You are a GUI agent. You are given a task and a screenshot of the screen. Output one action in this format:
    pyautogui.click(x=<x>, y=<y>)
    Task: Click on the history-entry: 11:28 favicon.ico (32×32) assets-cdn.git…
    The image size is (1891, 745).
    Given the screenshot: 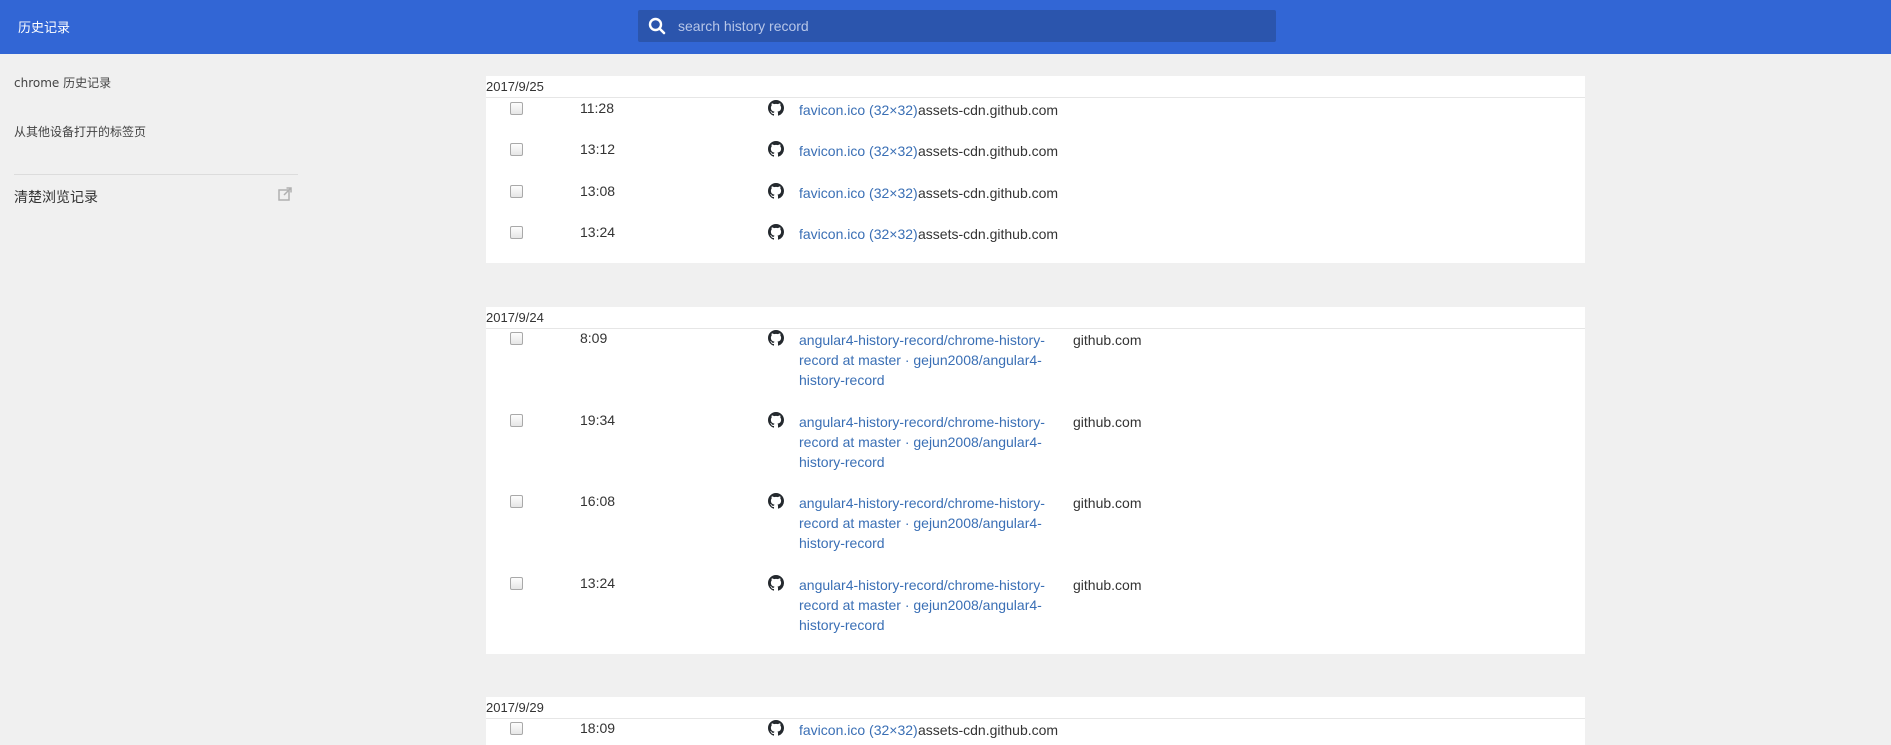 What is the action you would take?
    pyautogui.click(x=1035, y=110)
    